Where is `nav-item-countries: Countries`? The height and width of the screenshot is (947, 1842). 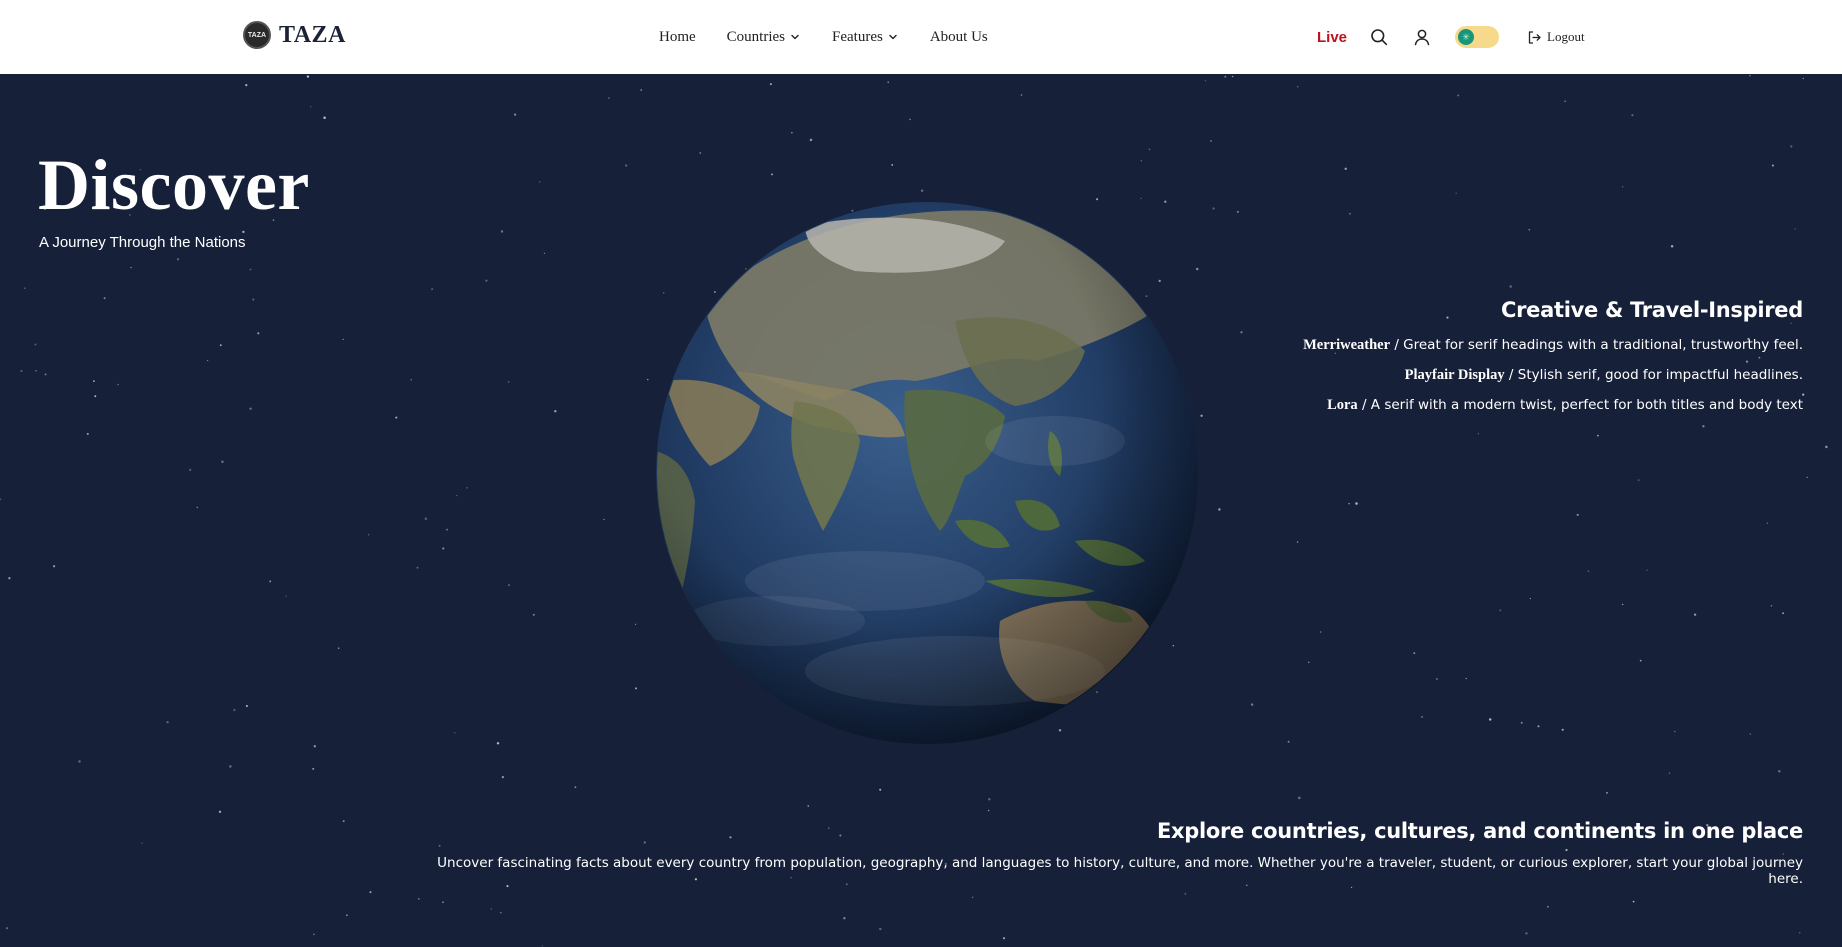 nav-item-countries: Countries is located at coordinates (764, 37).